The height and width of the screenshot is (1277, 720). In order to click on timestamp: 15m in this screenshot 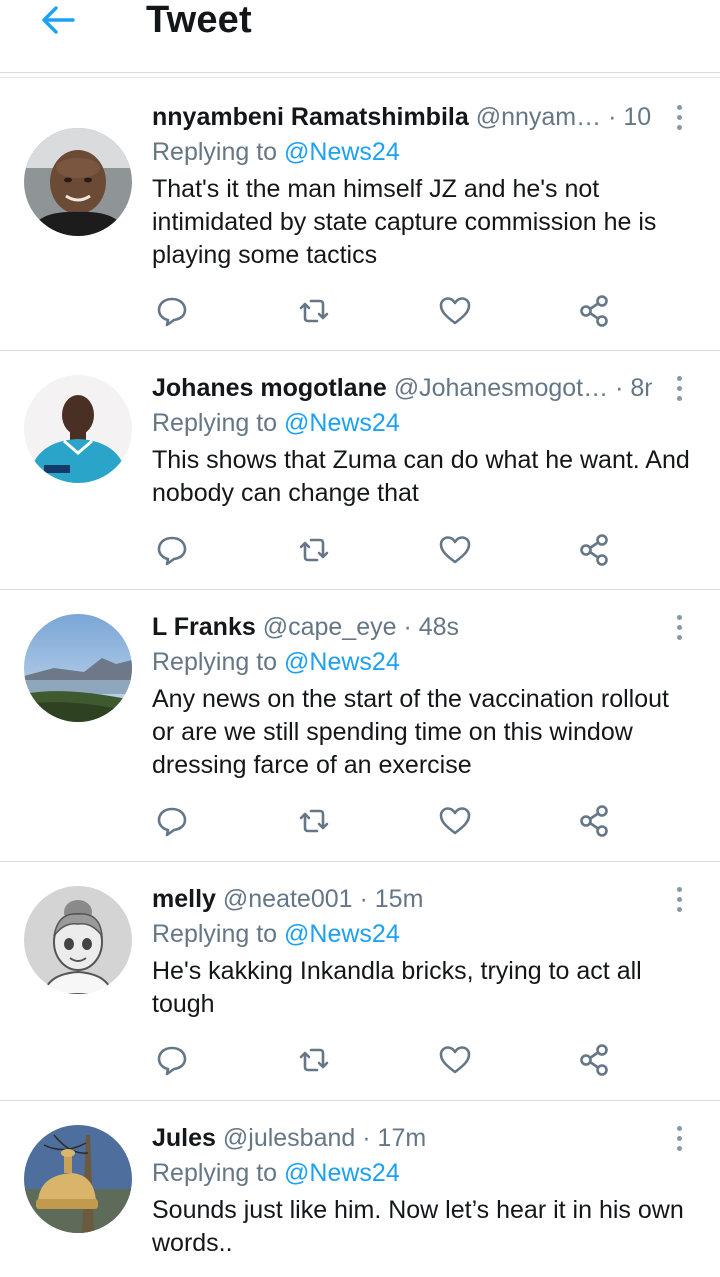, I will do `click(399, 899)`.